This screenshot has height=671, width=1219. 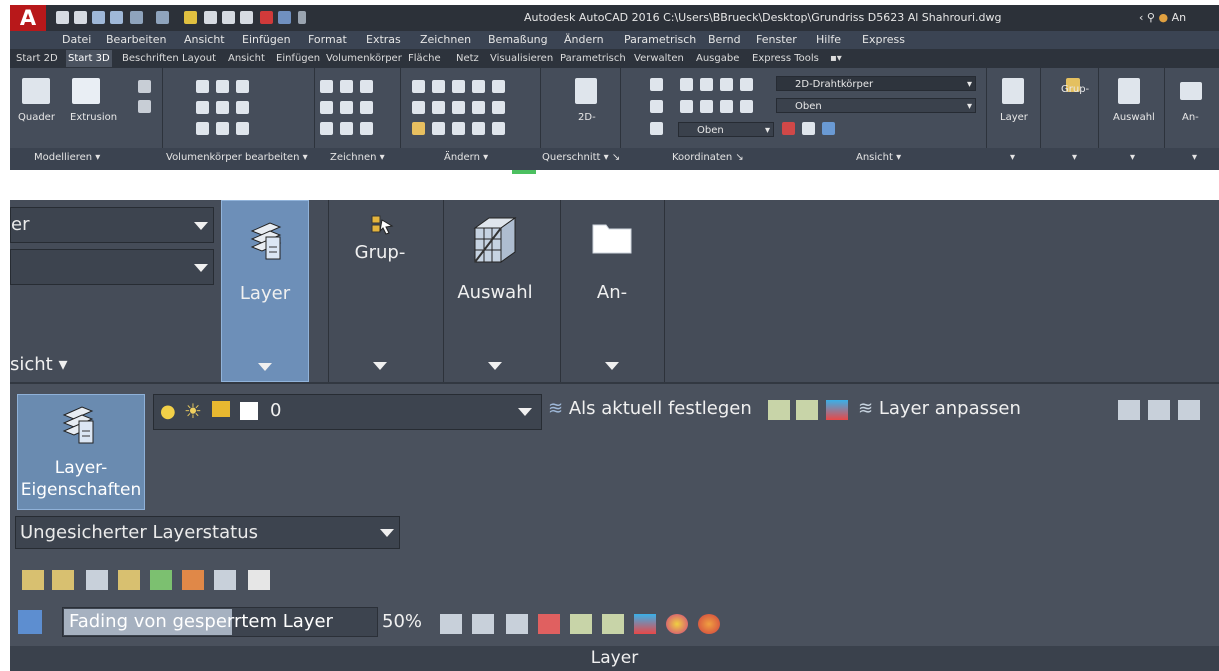 What do you see at coordinates (380, 291) in the screenshot?
I see `group-button-zoomed: Grup-` at bounding box center [380, 291].